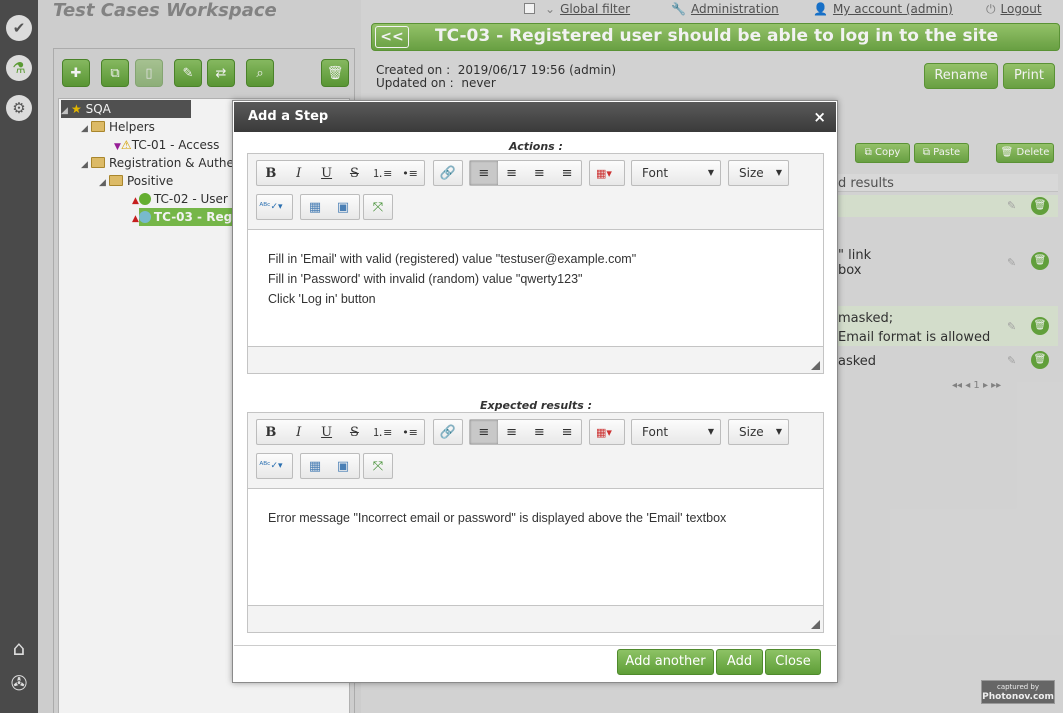 This screenshot has width=1063, height=713. What do you see at coordinates (665, 662) in the screenshot?
I see `add-another-button: Add another` at bounding box center [665, 662].